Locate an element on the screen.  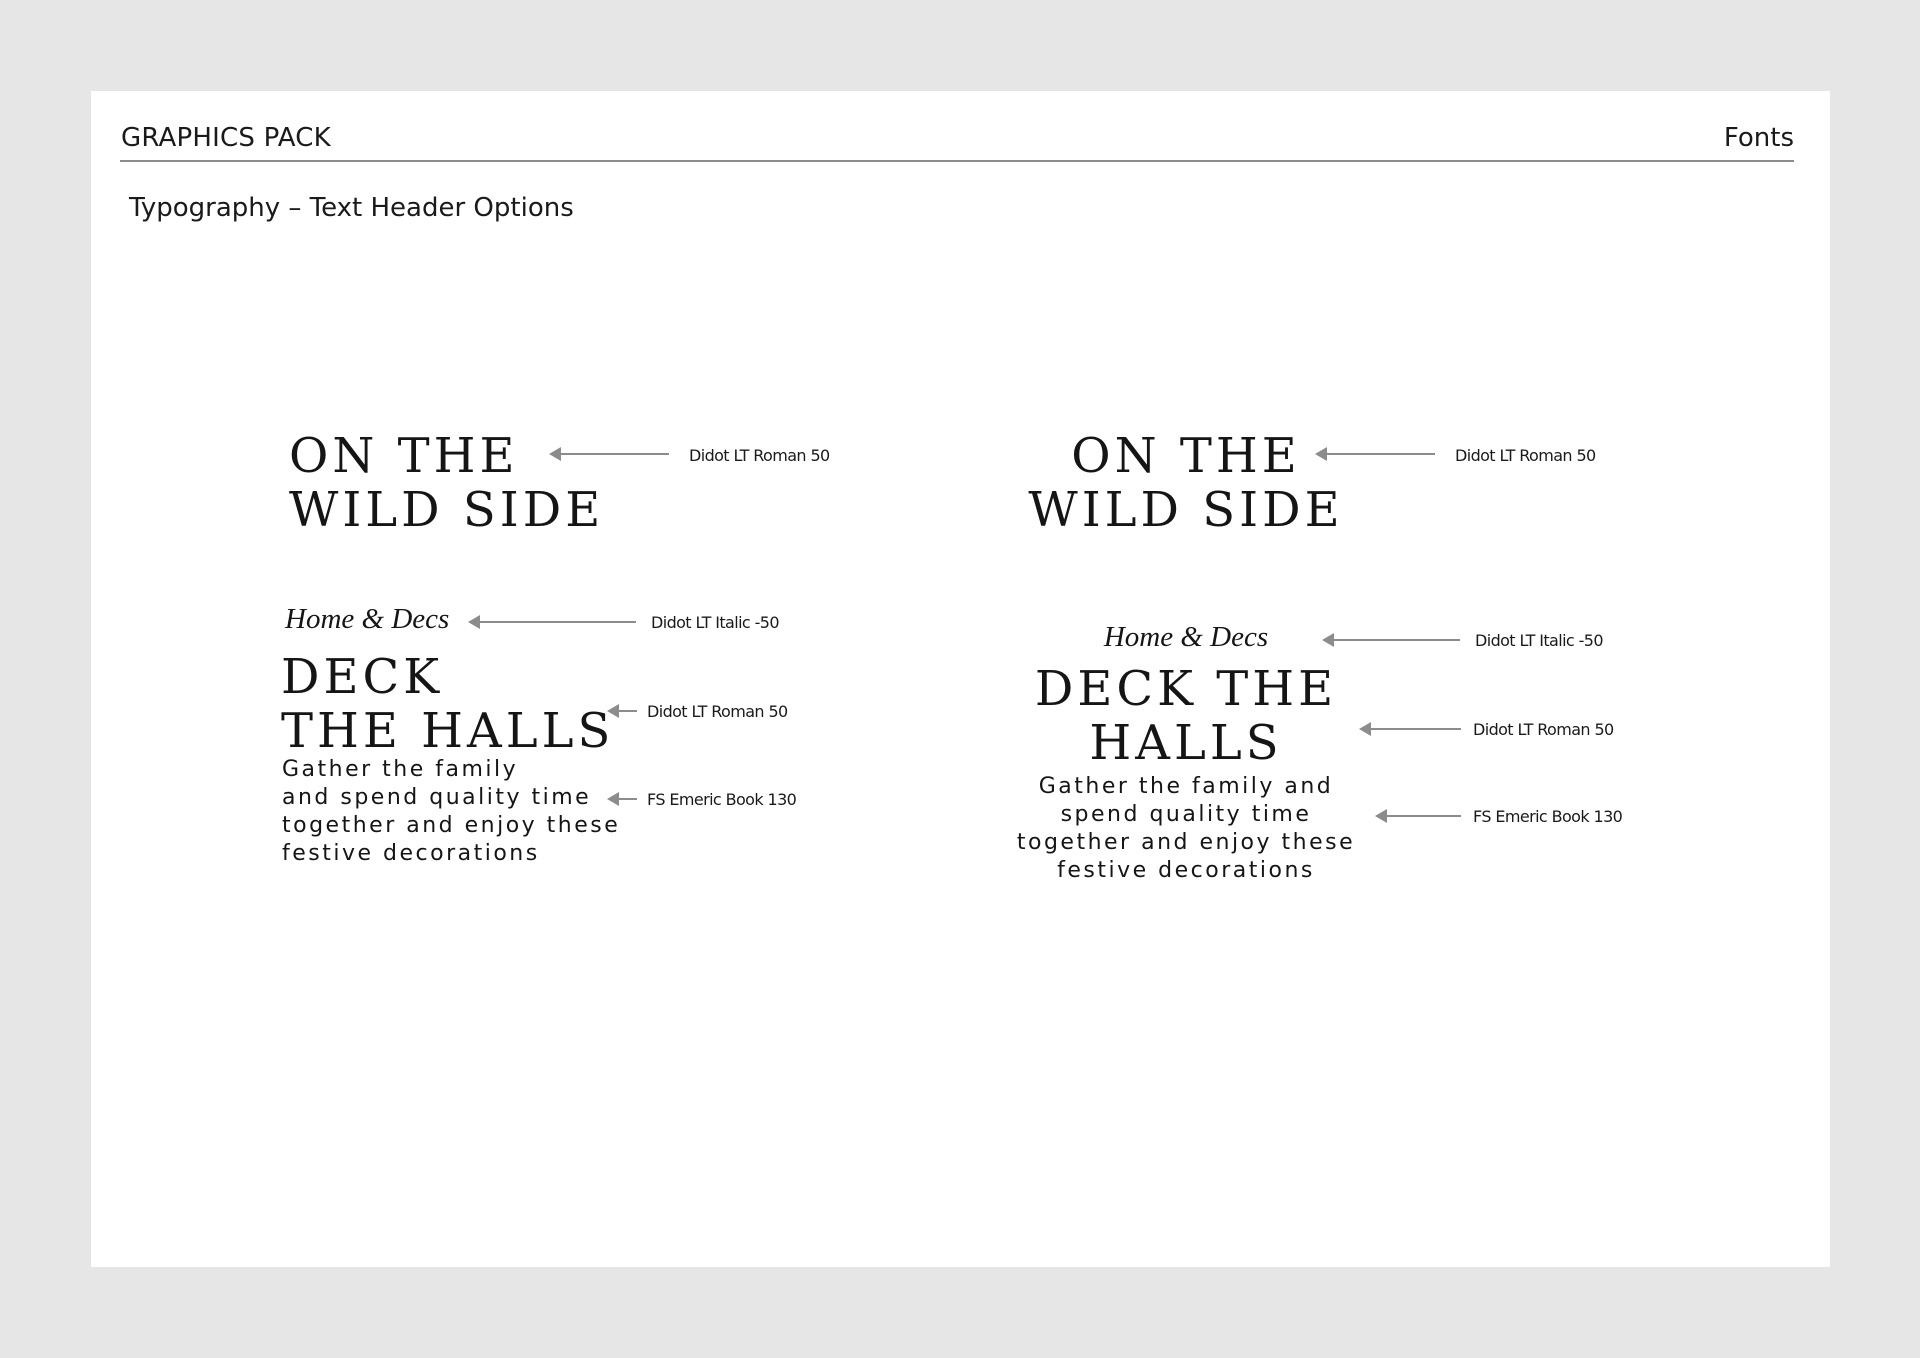
right-body-line-4: festive decorations is located at coordinates (1186, 870).